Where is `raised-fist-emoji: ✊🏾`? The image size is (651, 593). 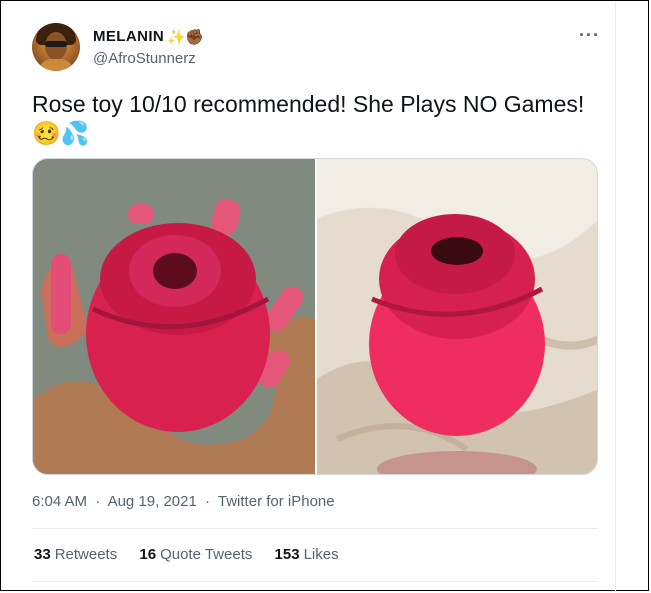
raised-fist-emoji: ✊🏾 is located at coordinates (194, 37).